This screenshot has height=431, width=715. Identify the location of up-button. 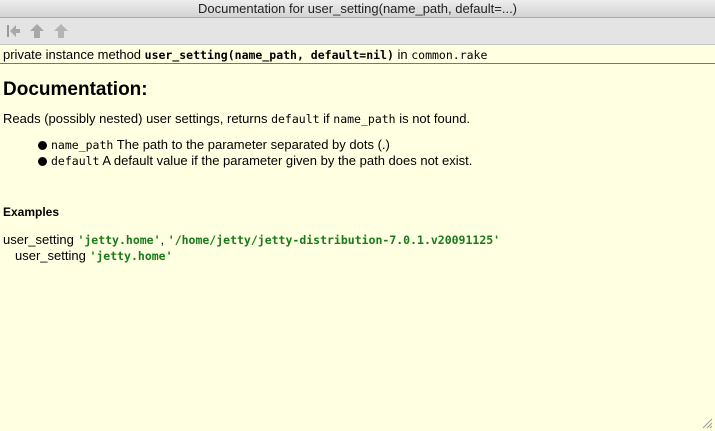
(61, 31).